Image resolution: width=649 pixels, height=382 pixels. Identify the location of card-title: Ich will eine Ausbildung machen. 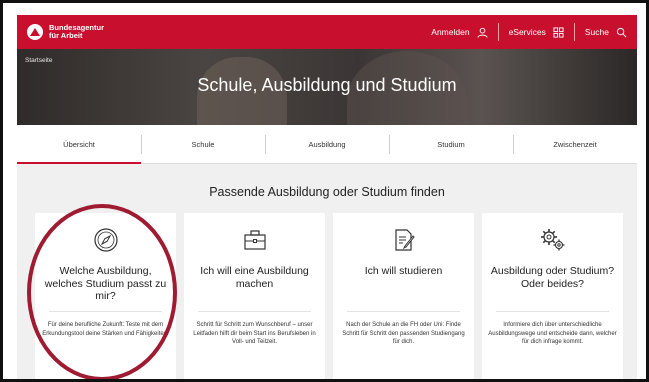
(254, 277).